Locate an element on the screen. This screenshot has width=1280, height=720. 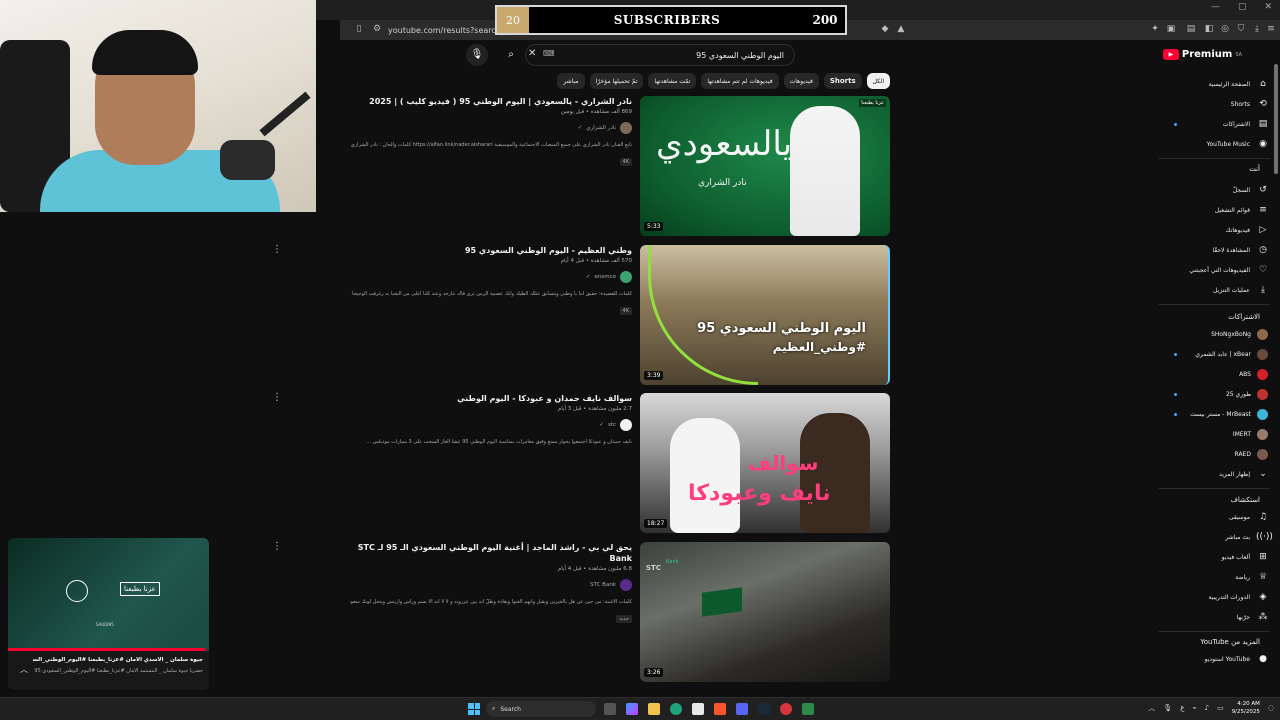
sidebar-item: ABS is located at coordinates (1214, 374).